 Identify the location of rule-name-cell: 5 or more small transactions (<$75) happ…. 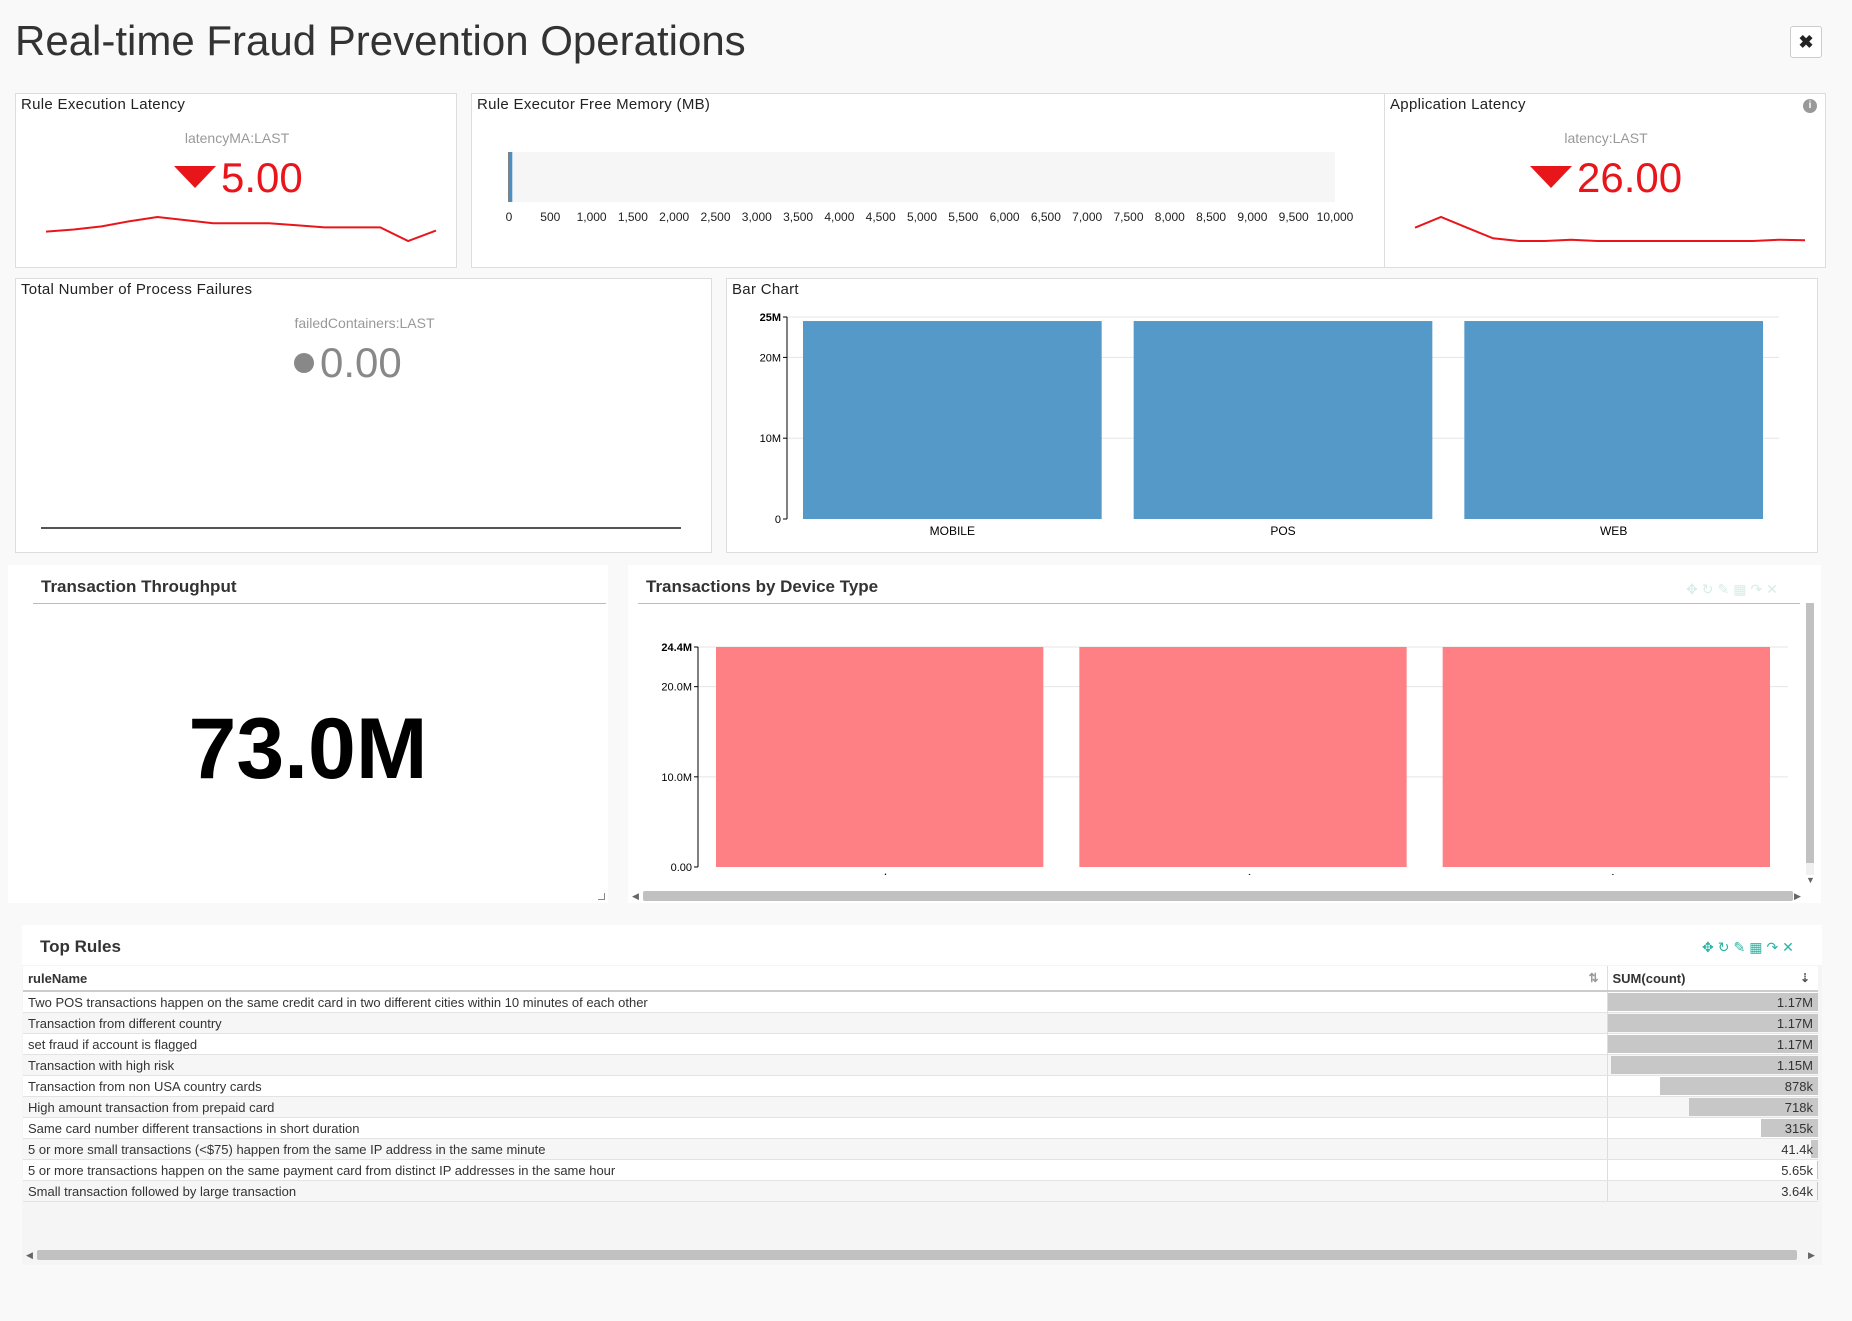
(815, 1149).